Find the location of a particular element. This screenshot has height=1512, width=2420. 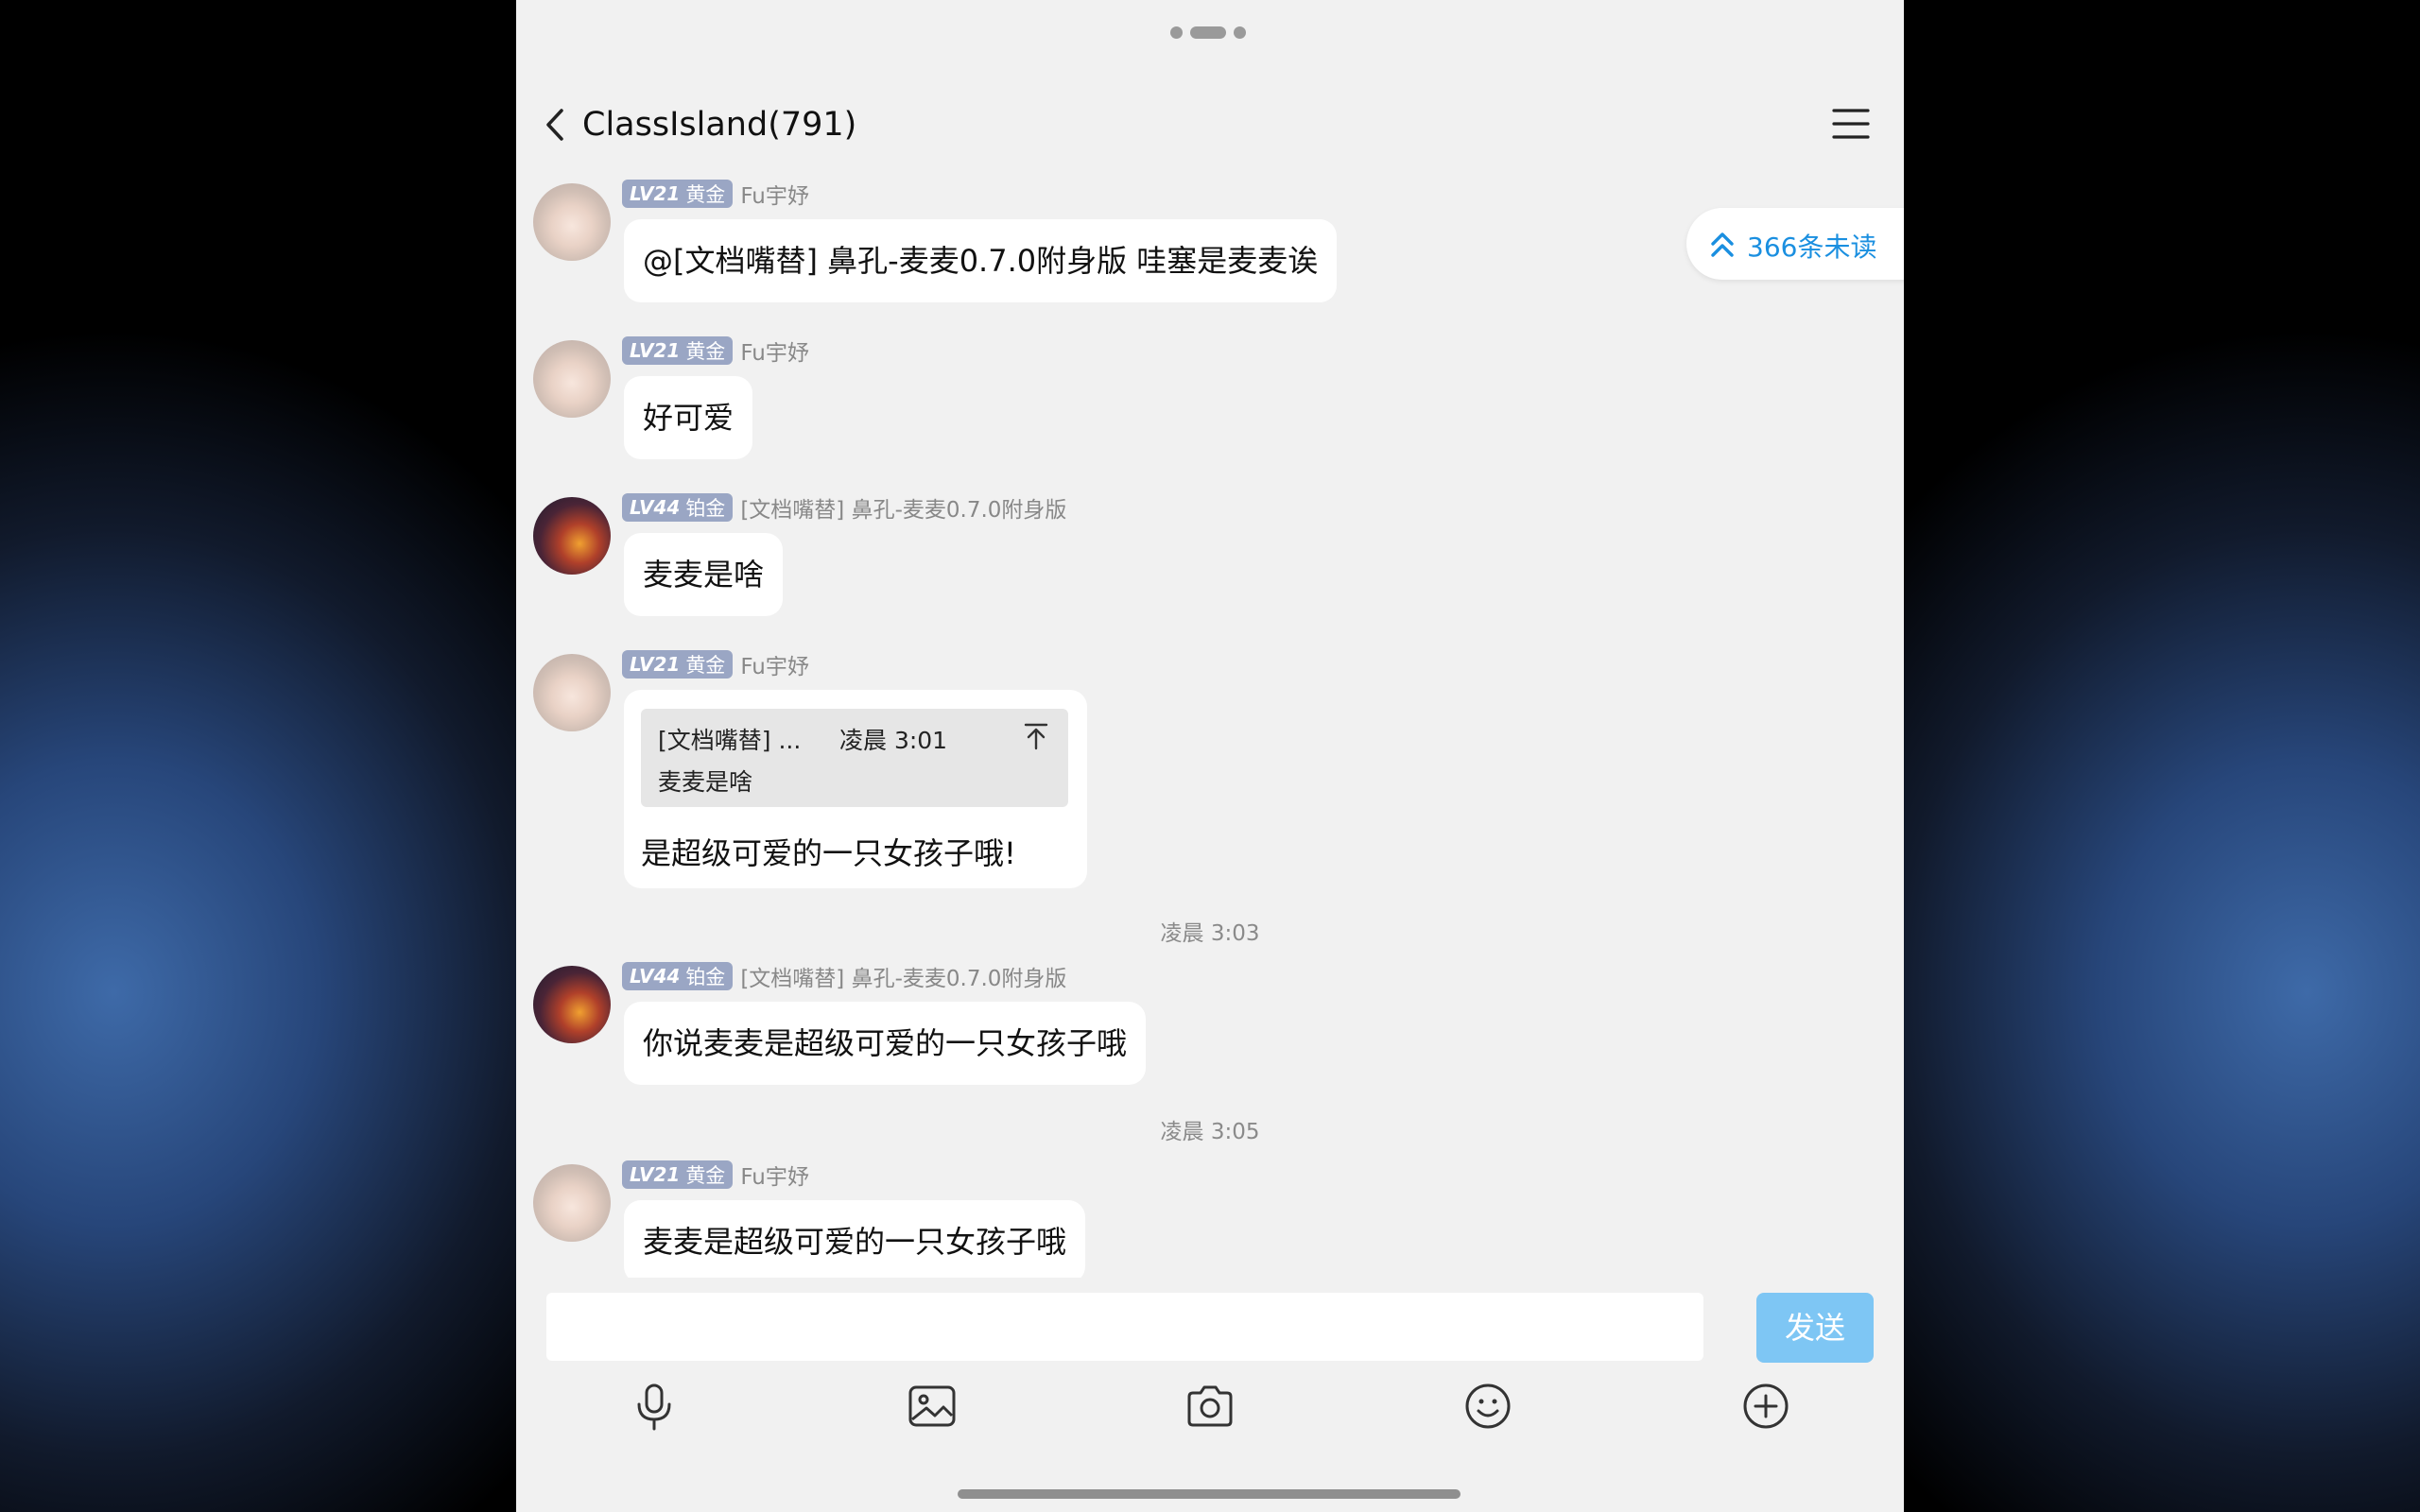

message-bubble: 麦麦是啥 is located at coordinates (704, 574).